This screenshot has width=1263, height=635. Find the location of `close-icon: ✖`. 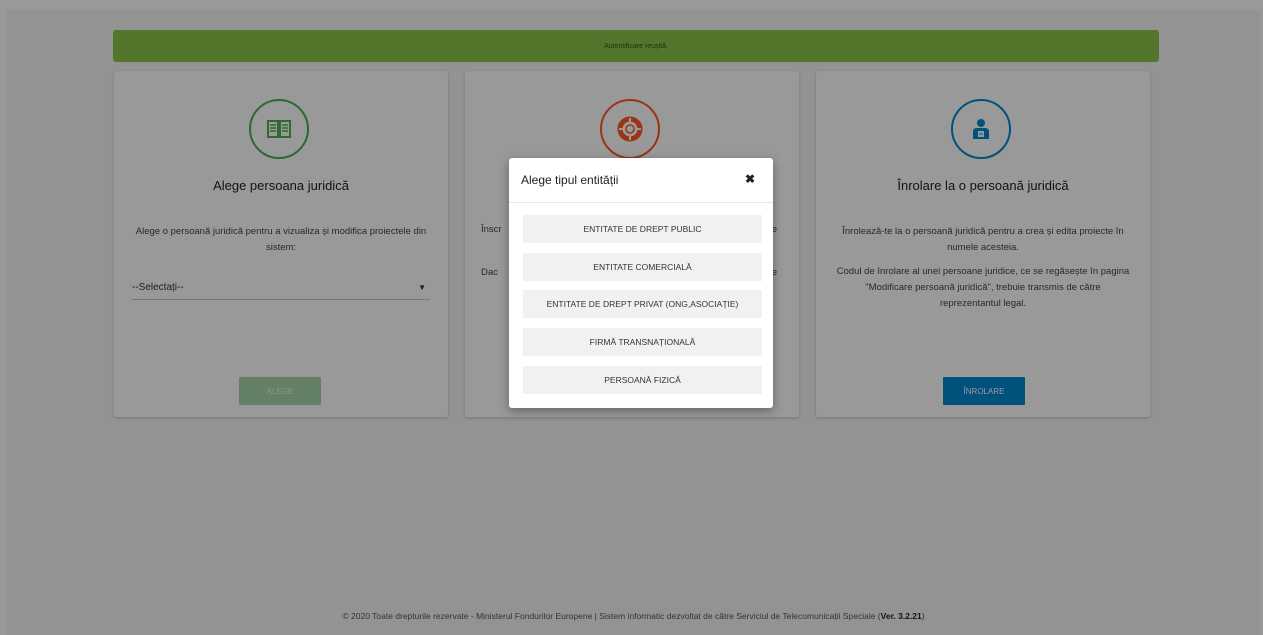

close-icon: ✖ is located at coordinates (750, 179).